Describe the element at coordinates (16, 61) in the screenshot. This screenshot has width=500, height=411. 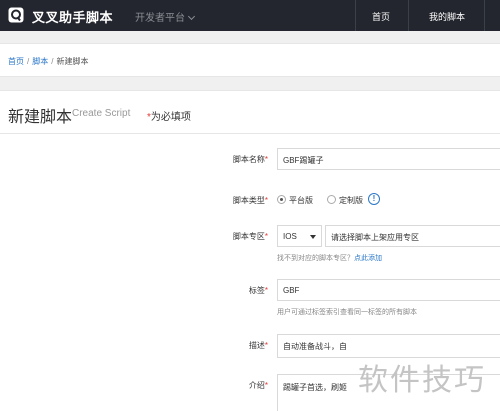
I see `breadcrumb-home-link: 首页` at that location.